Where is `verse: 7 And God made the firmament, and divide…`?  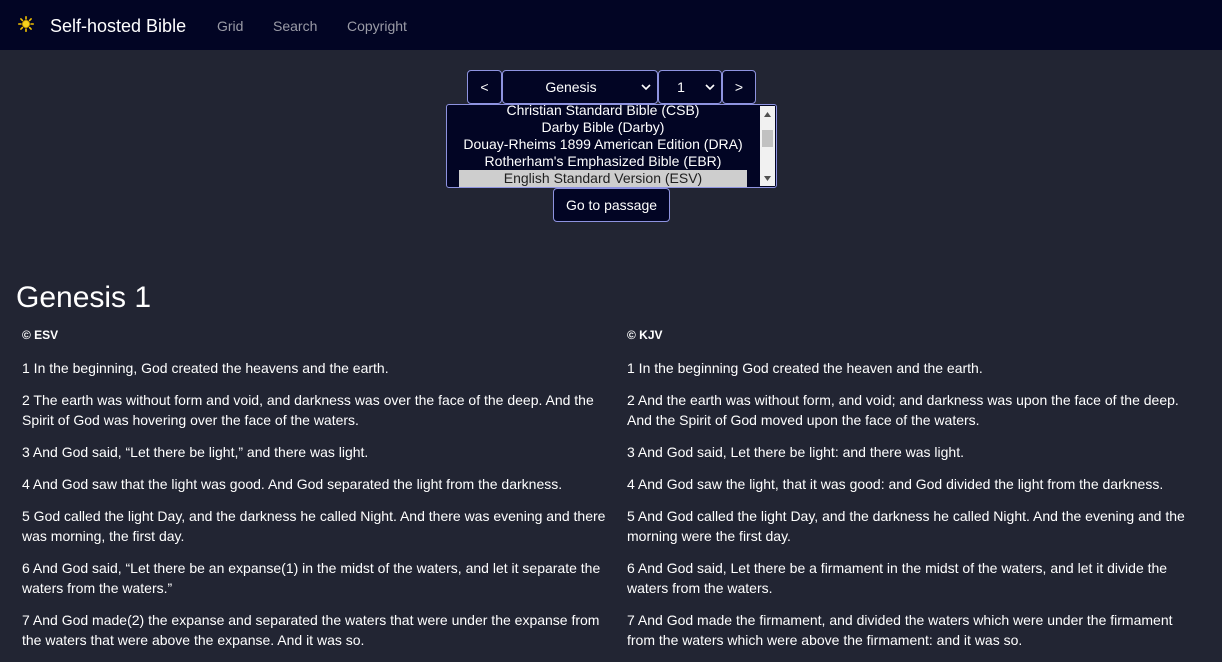
verse: 7 And God made the firmament, and divide… is located at coordinates (900, 630).